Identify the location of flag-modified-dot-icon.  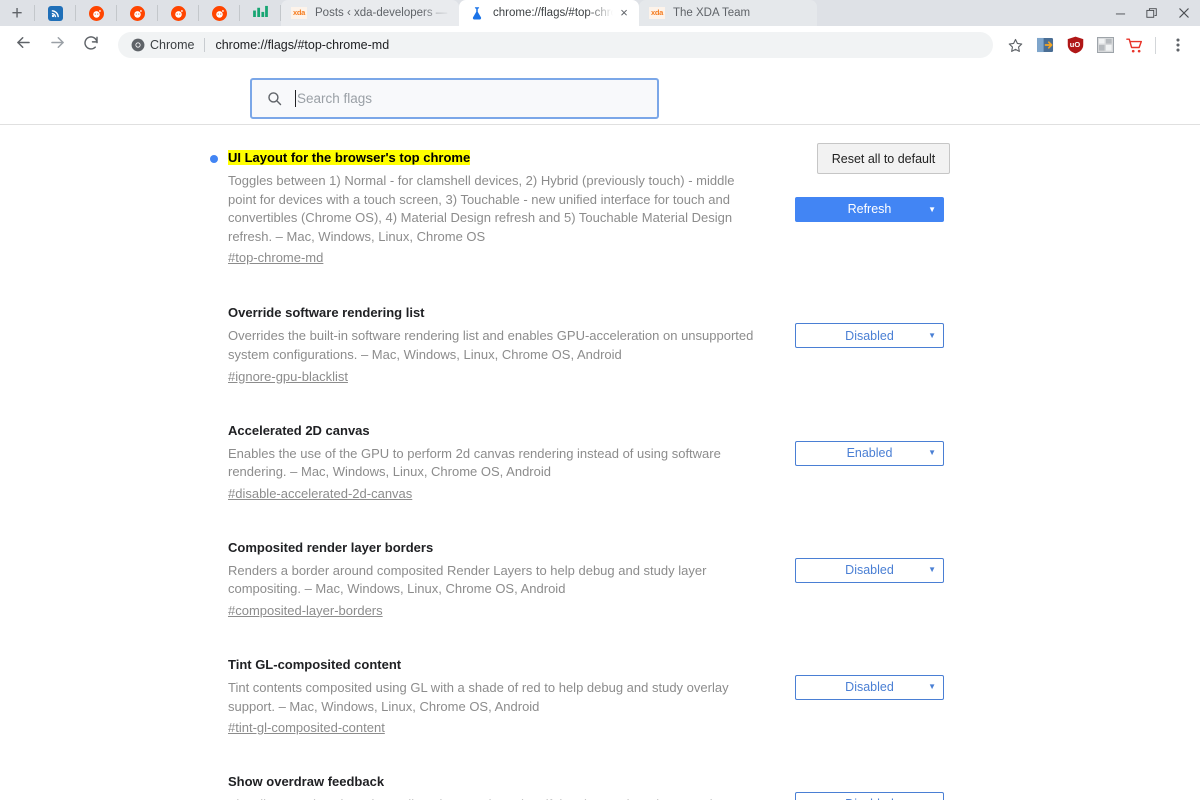
(214, 159).